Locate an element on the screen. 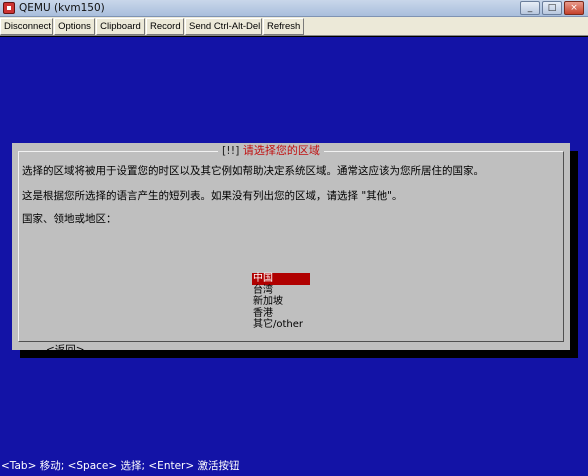 The height and width of the screenshot is (476, 588). disconnect-button: Disconnect is located at coordinates (26, 26).